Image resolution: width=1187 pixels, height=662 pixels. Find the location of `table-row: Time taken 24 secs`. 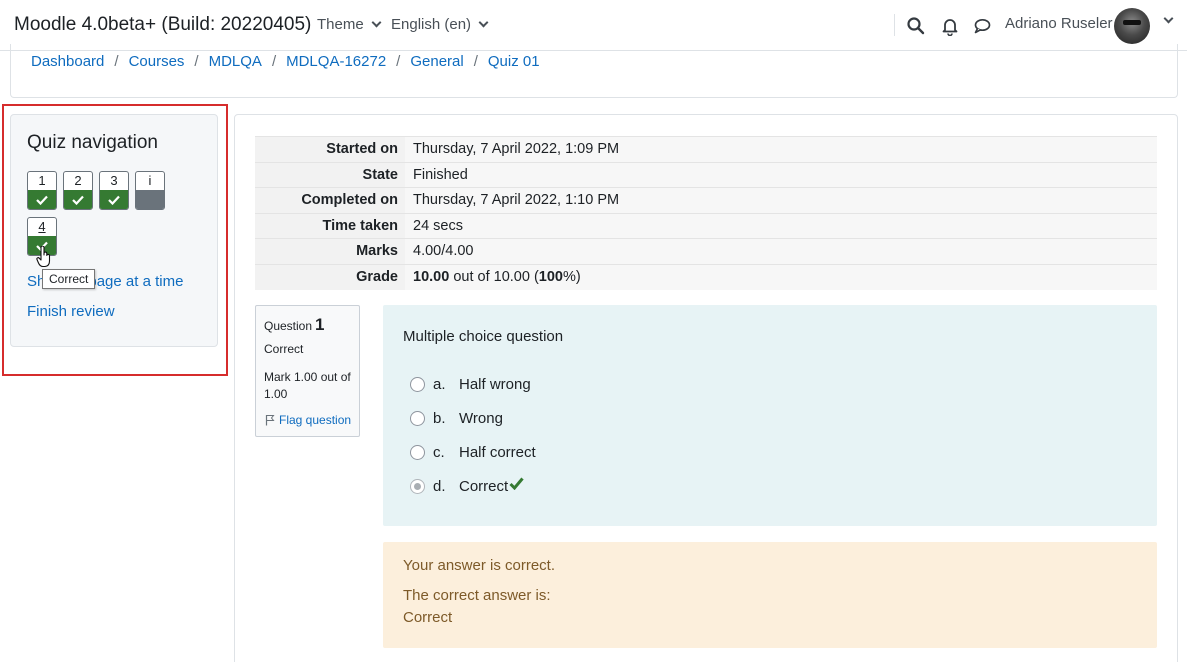

table-row: Time taken 24 secs is located at coordinates (706, 225).